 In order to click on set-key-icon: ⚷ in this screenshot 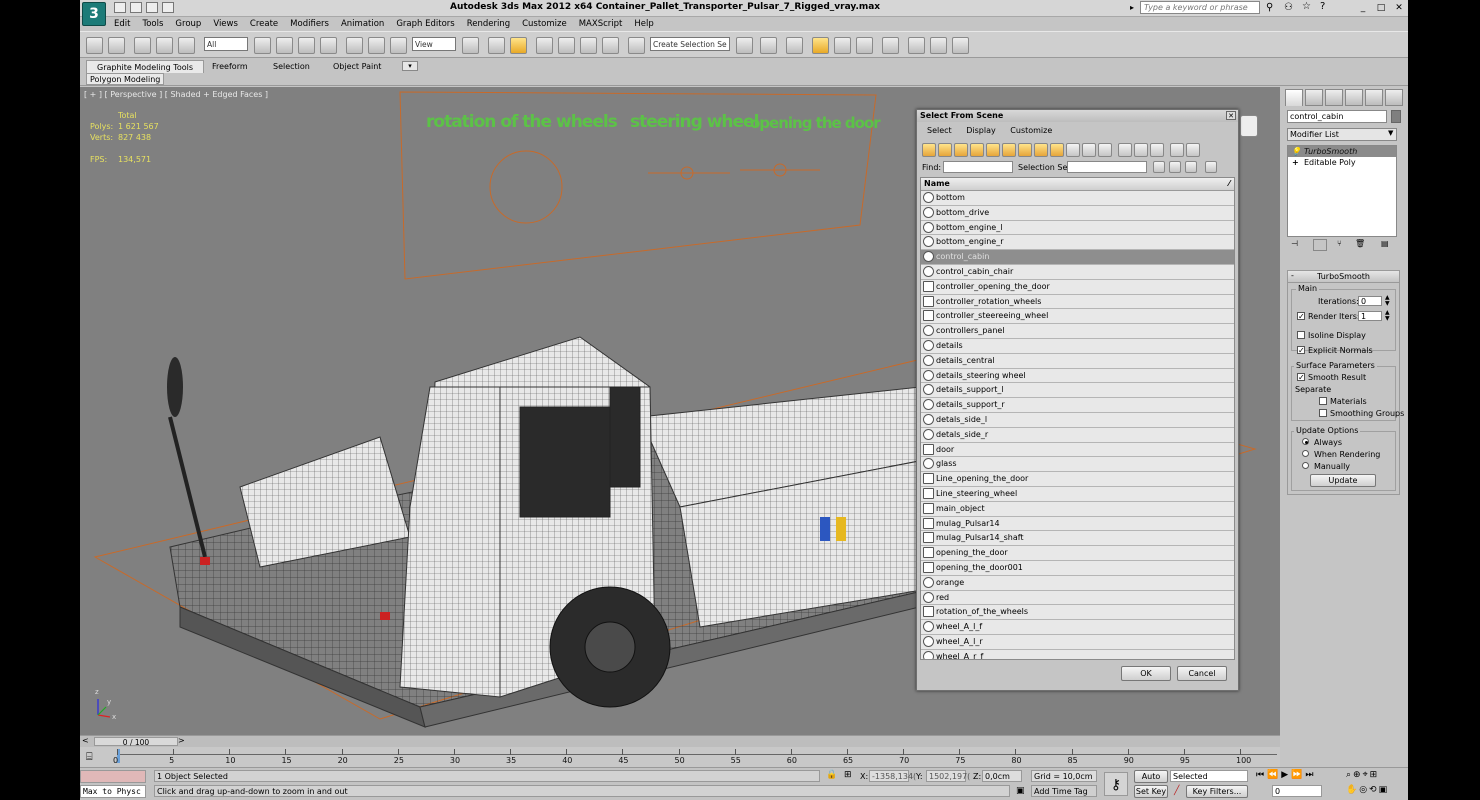, I will do `click(1116, 784)`.